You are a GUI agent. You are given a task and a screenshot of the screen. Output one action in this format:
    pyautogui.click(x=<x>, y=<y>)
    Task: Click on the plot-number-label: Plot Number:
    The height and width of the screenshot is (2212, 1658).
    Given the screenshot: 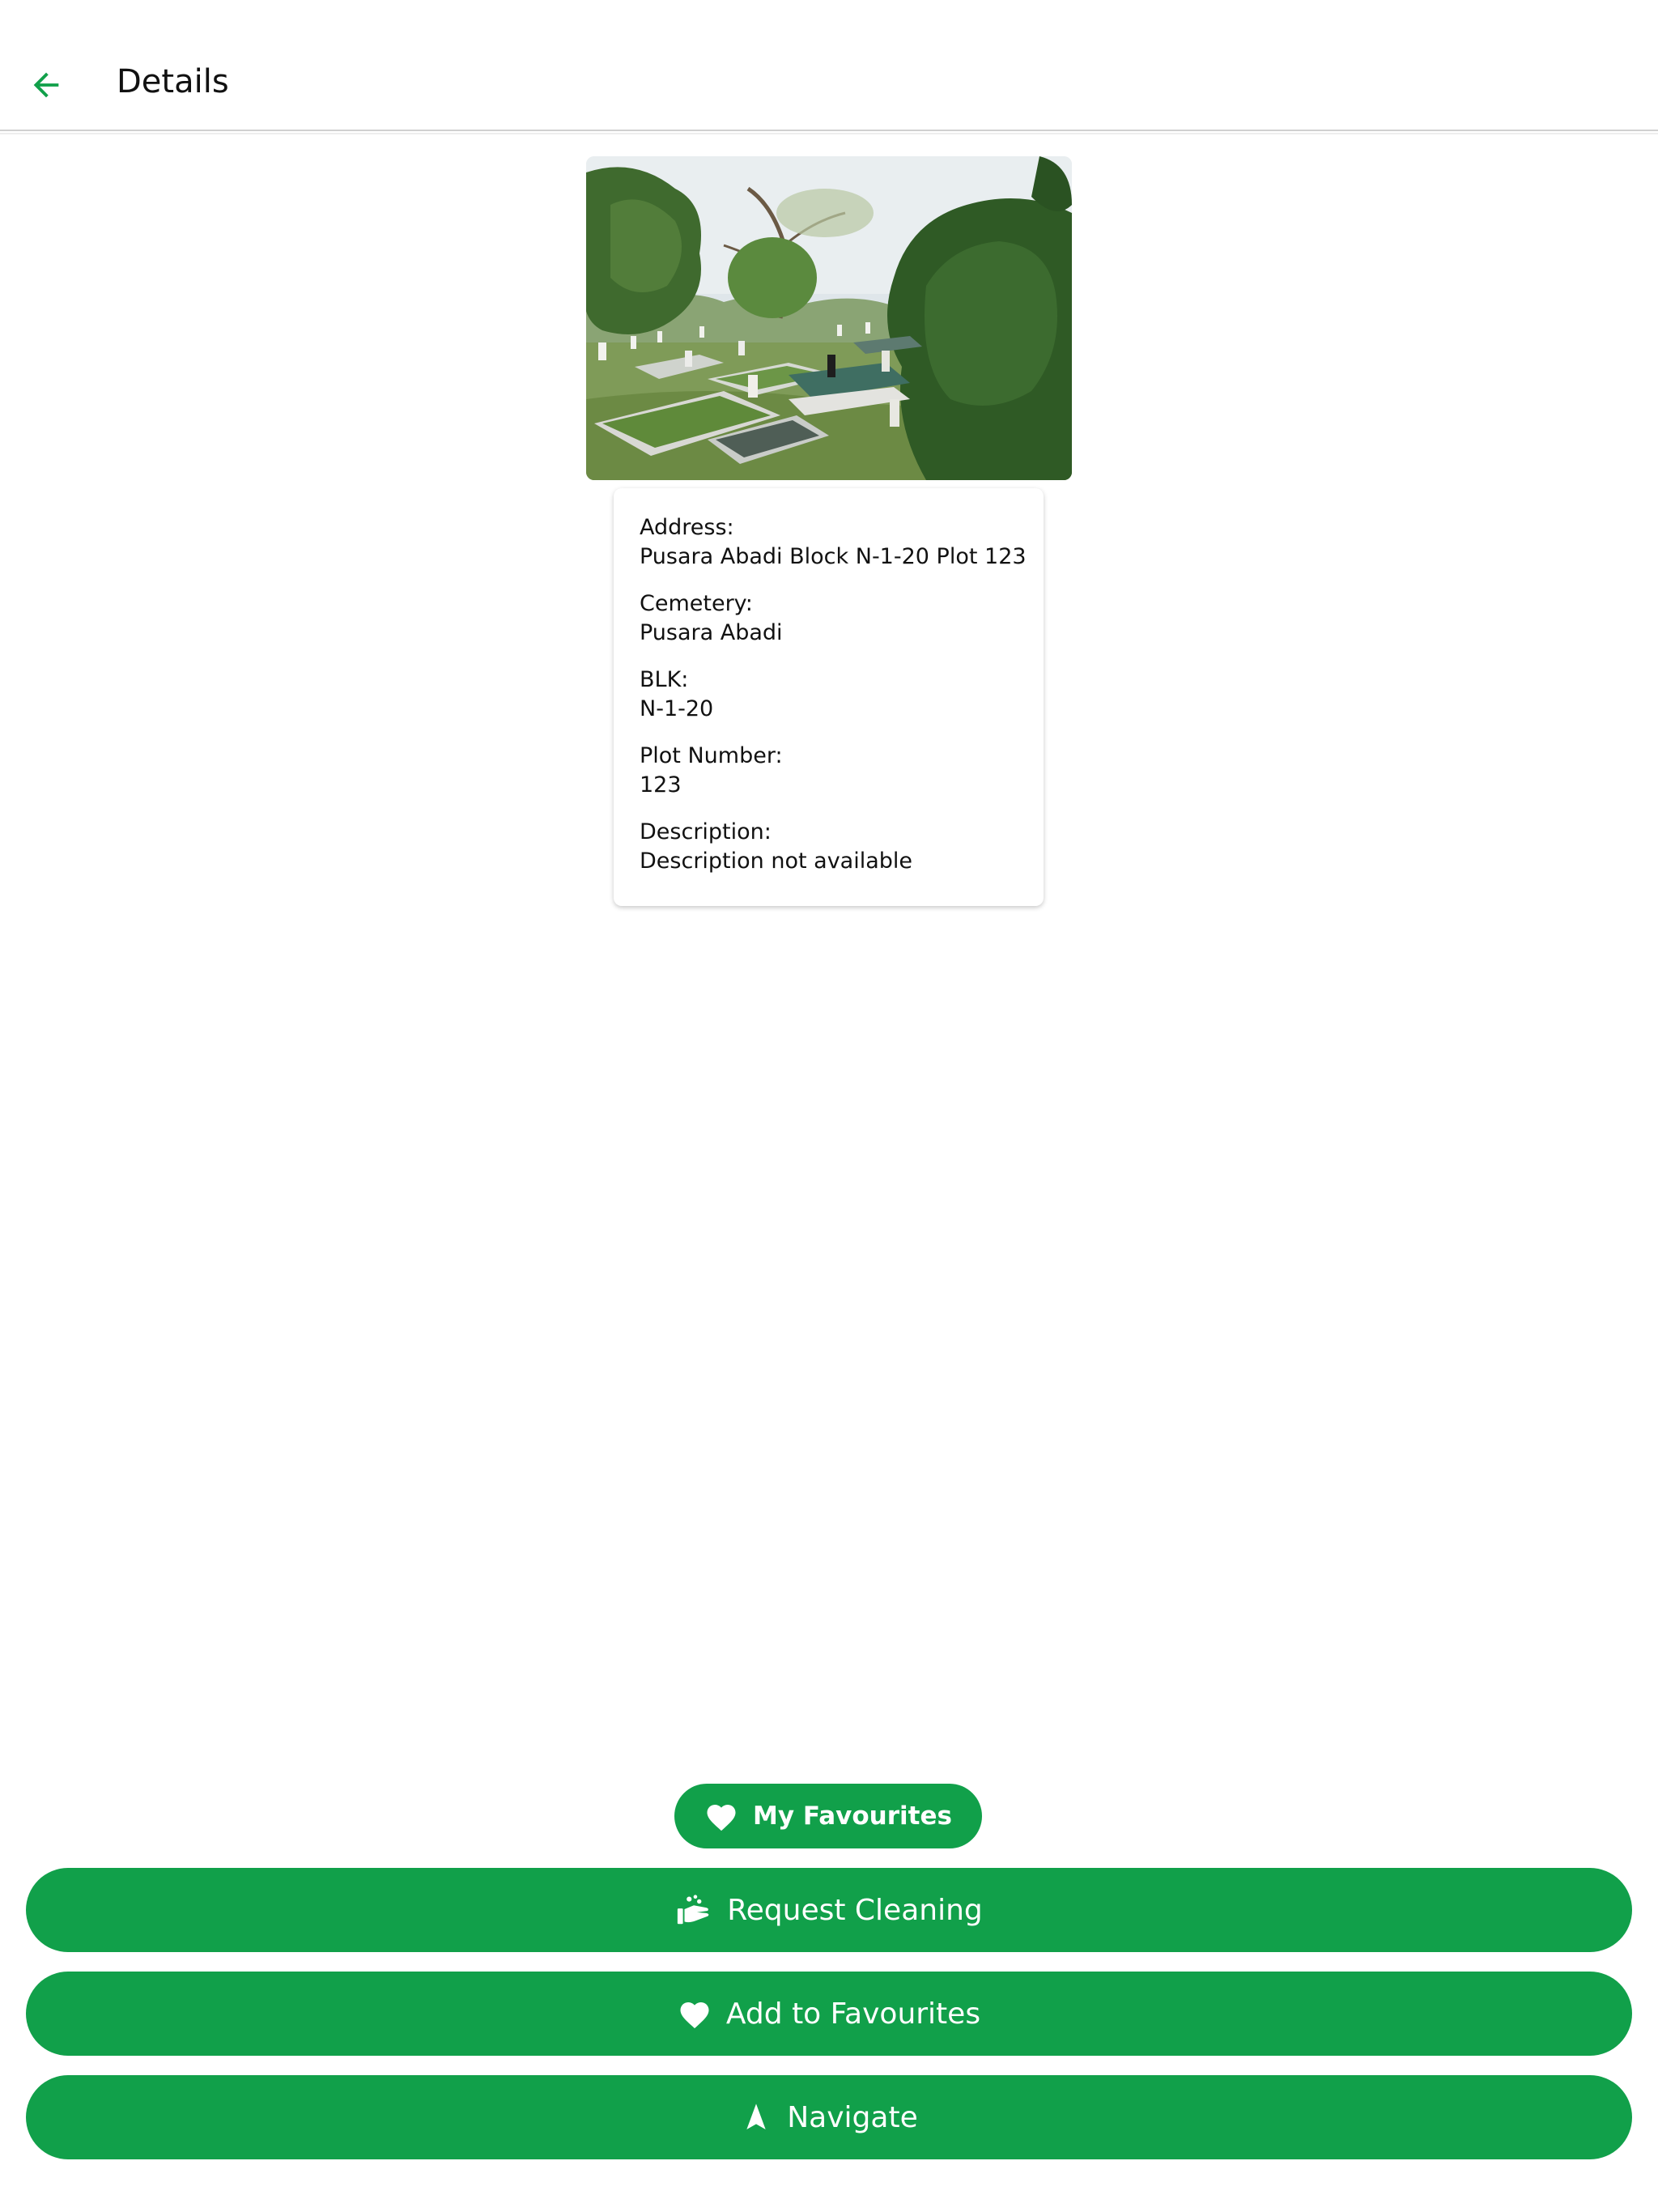 What is the action you would take?
    pyautogui.click(x=711, y=756)
    